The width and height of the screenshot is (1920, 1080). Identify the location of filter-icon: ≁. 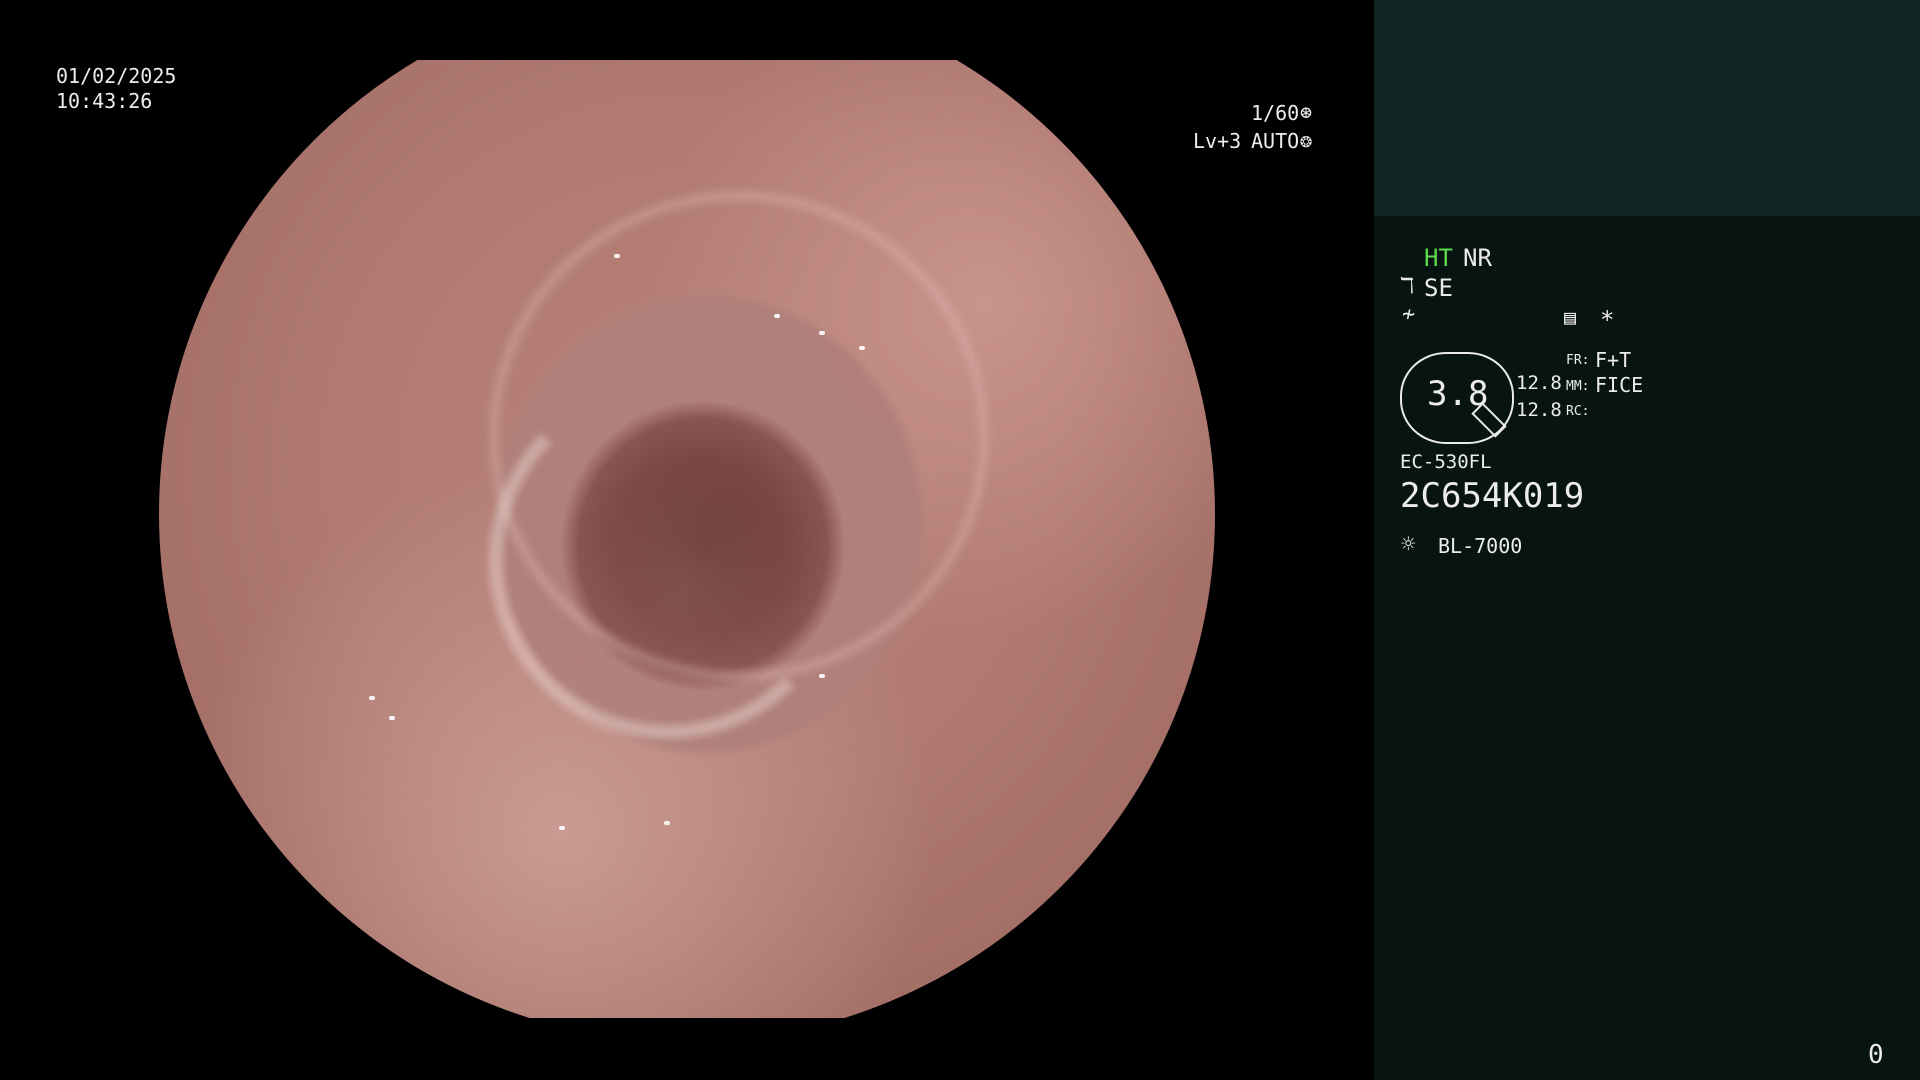
(1409, 314).